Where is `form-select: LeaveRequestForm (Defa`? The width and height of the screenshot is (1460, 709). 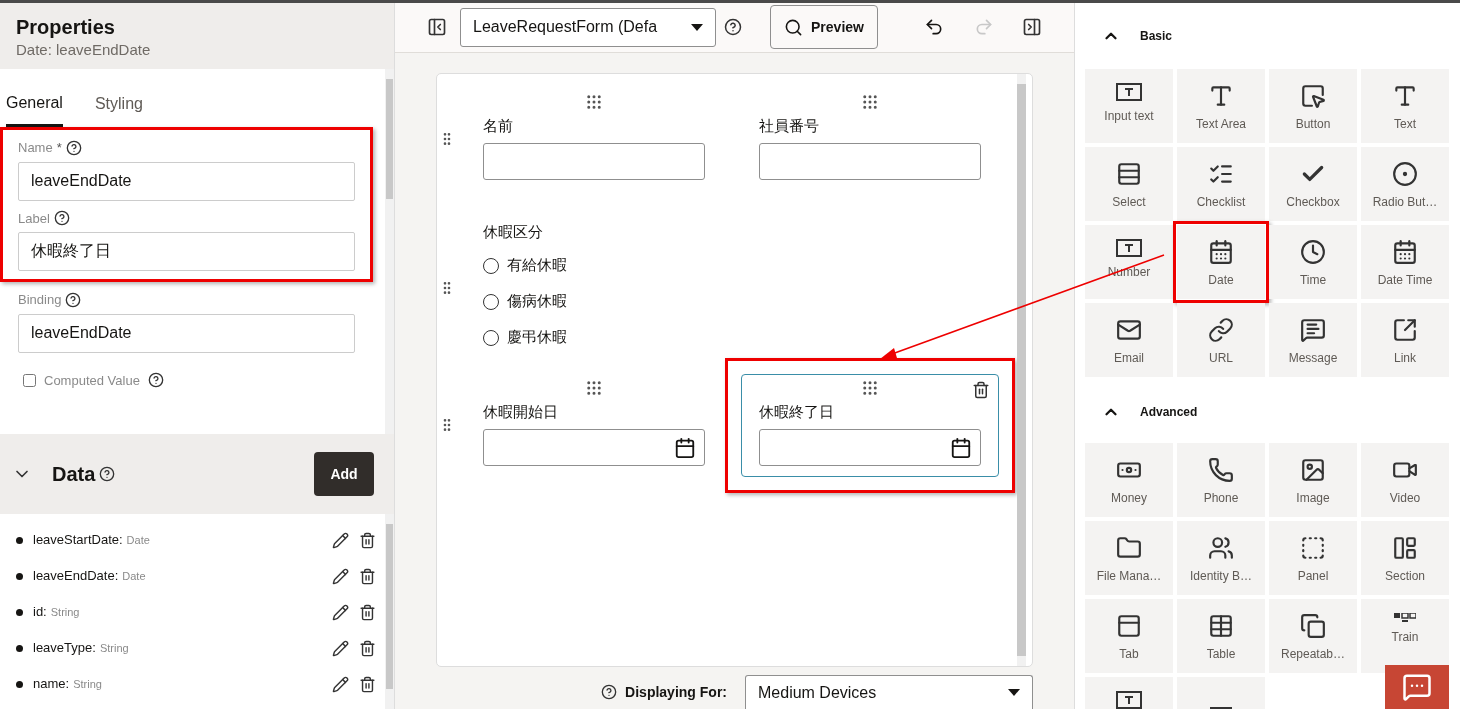
form-select: LeaveRequestForm (Defa is located at coordinates (588, 27).